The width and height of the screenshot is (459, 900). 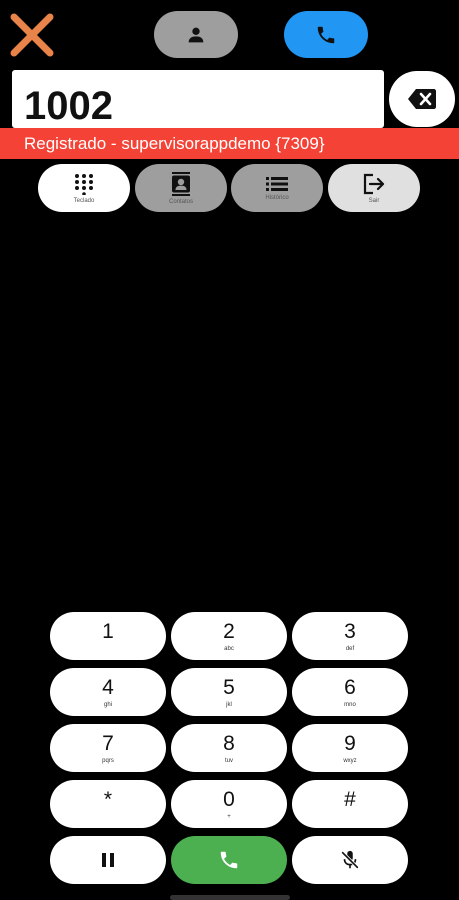 What do you see at coordinates (108, 743) in the screenshot?
I see `key-digit: 7` at bounding box center [108, 743].